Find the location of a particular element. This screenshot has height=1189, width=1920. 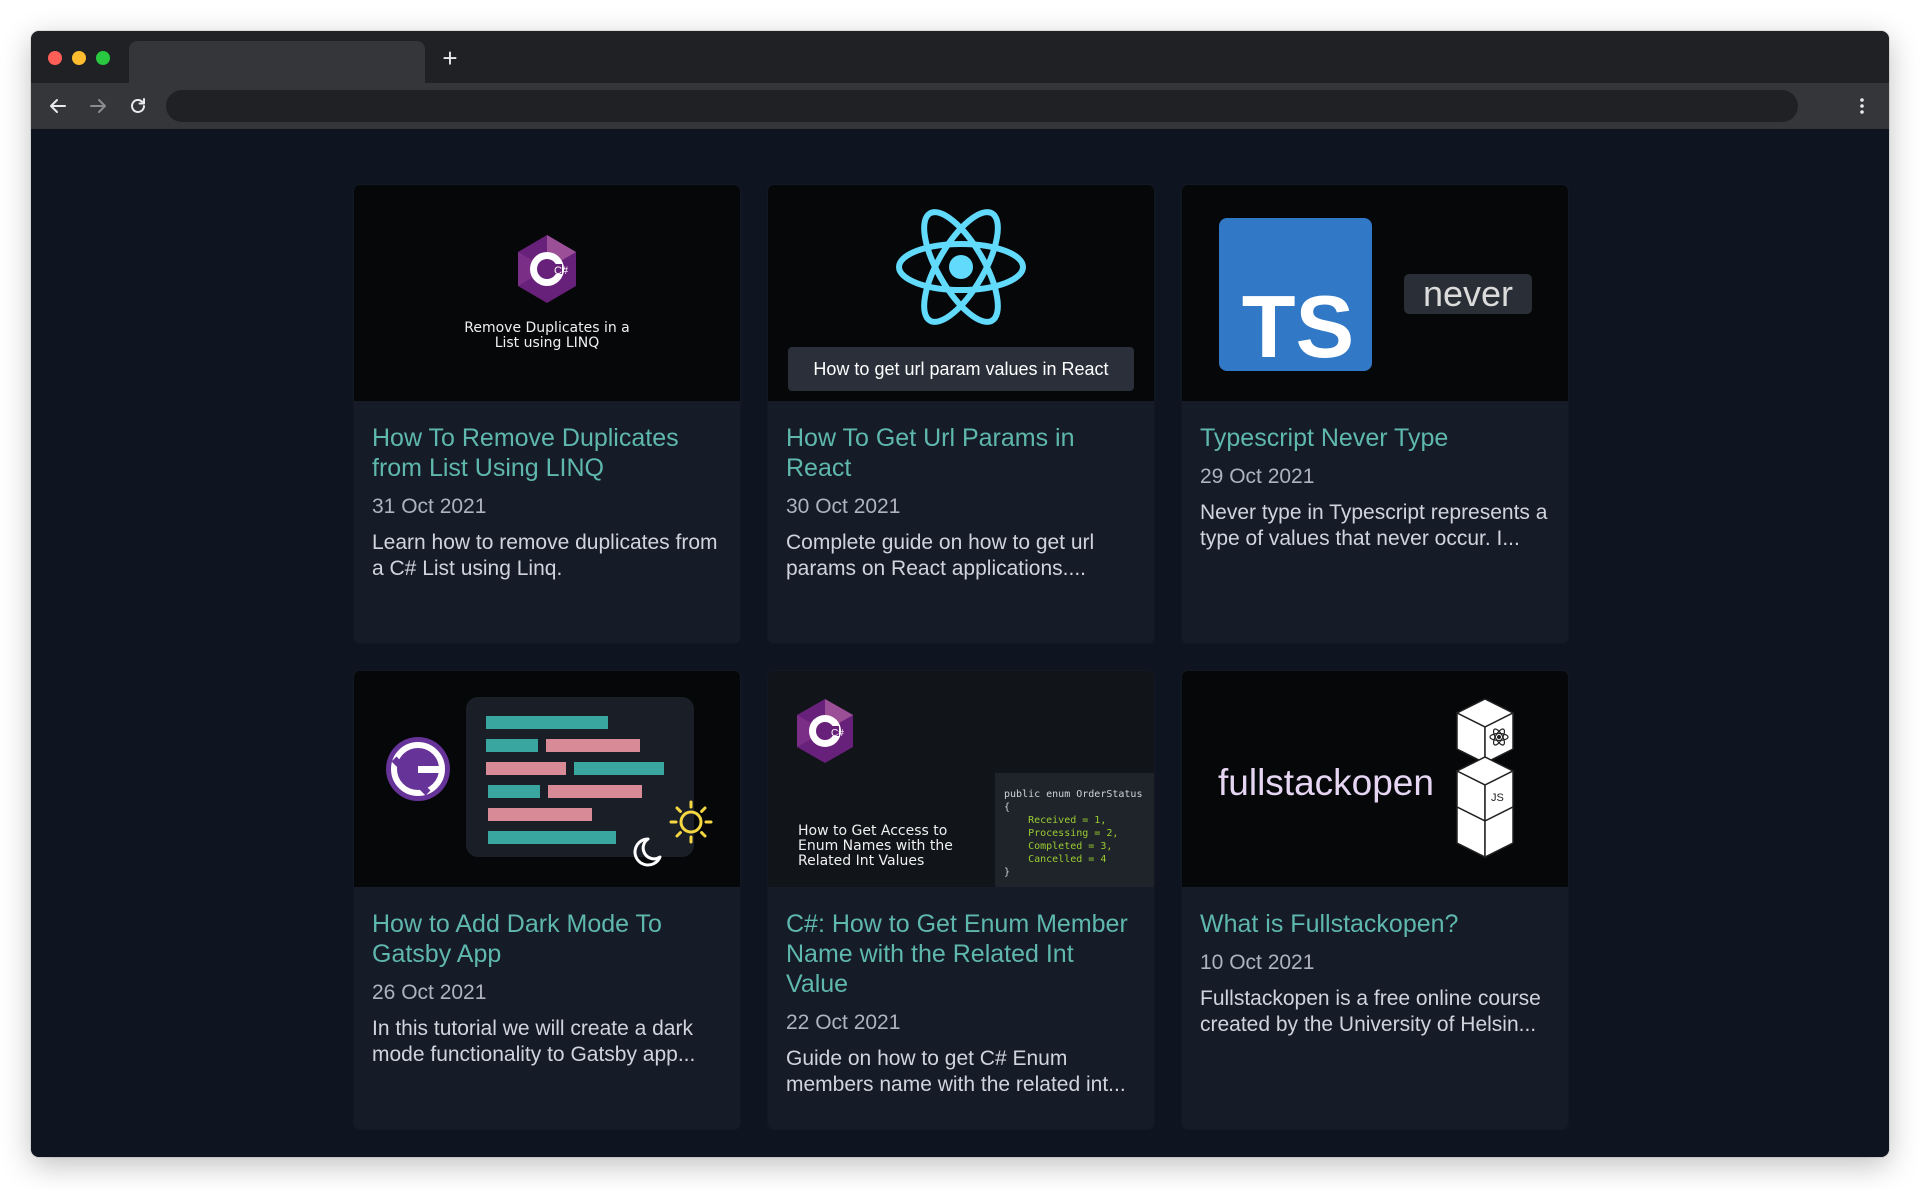

close-window-button is located at coordinates (55, 58).